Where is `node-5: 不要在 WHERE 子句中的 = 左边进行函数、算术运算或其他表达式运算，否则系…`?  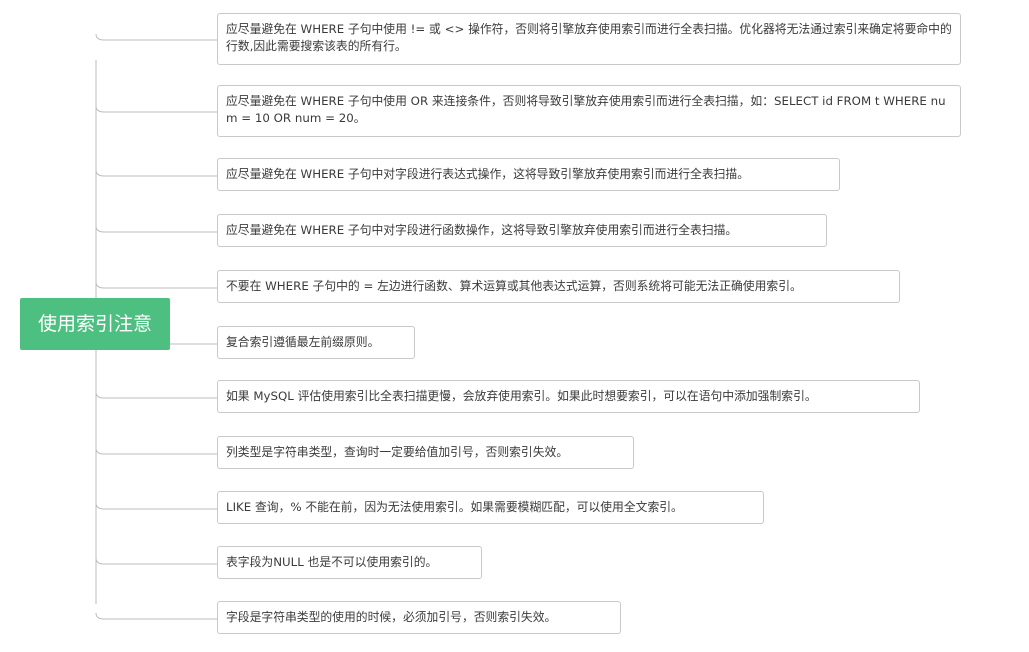 node-5: 不要在 WHERE 子句中的 = 左边进行函数、算术运算或其他表达式运算，否则系… is located at coordinates (558, 286).